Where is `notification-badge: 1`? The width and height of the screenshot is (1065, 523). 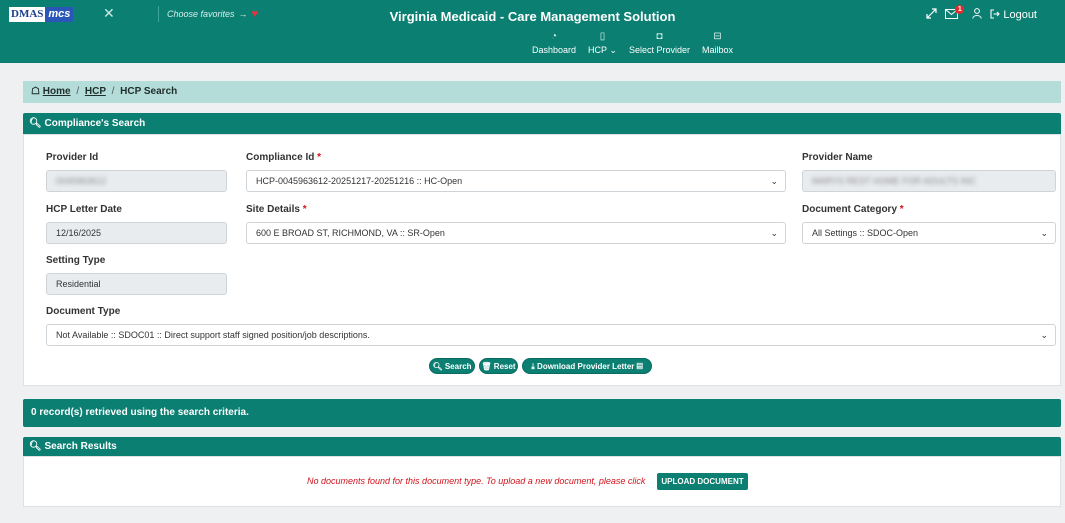 notification-badge: 1 is located at coordinates (960, 9).